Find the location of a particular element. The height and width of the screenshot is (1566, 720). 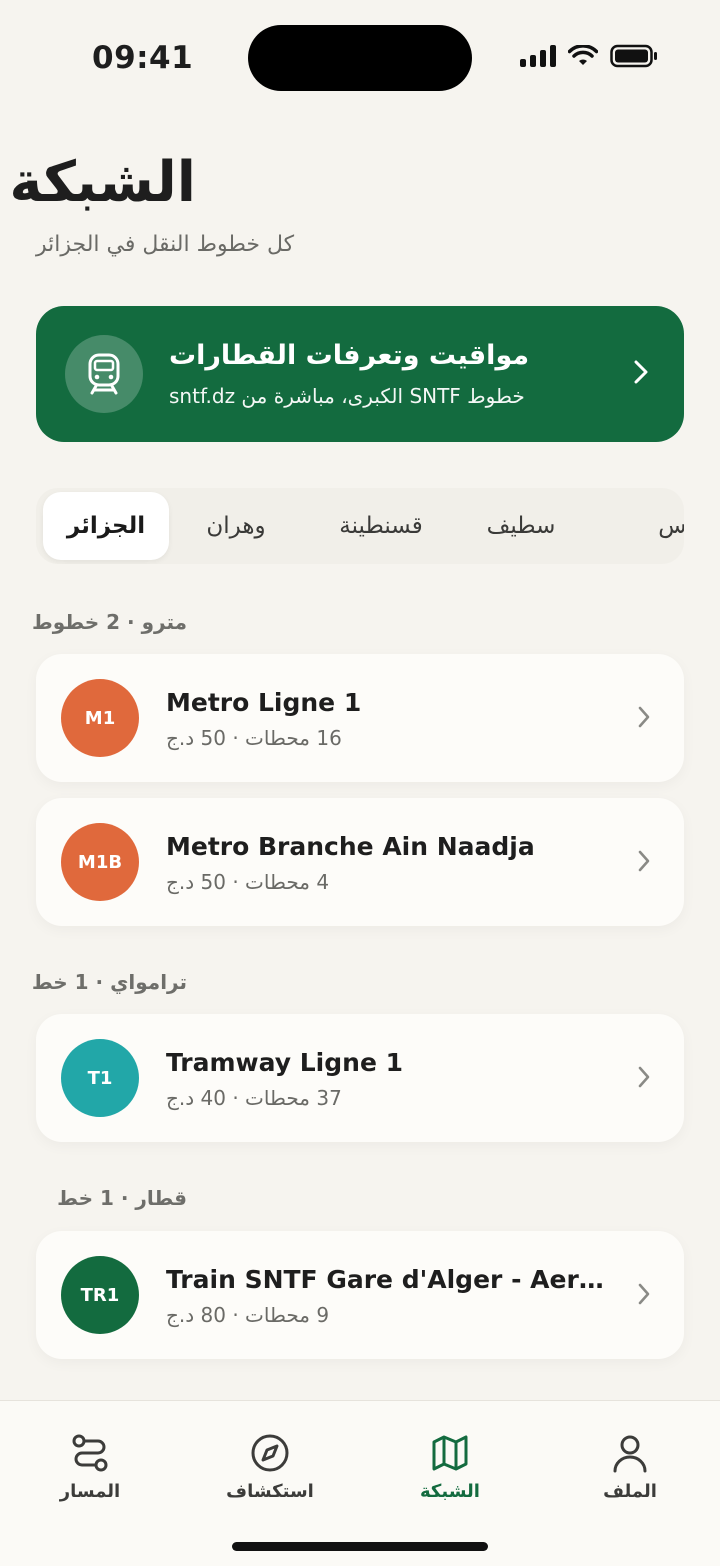

train-icon is located at coordinates (104, 374).